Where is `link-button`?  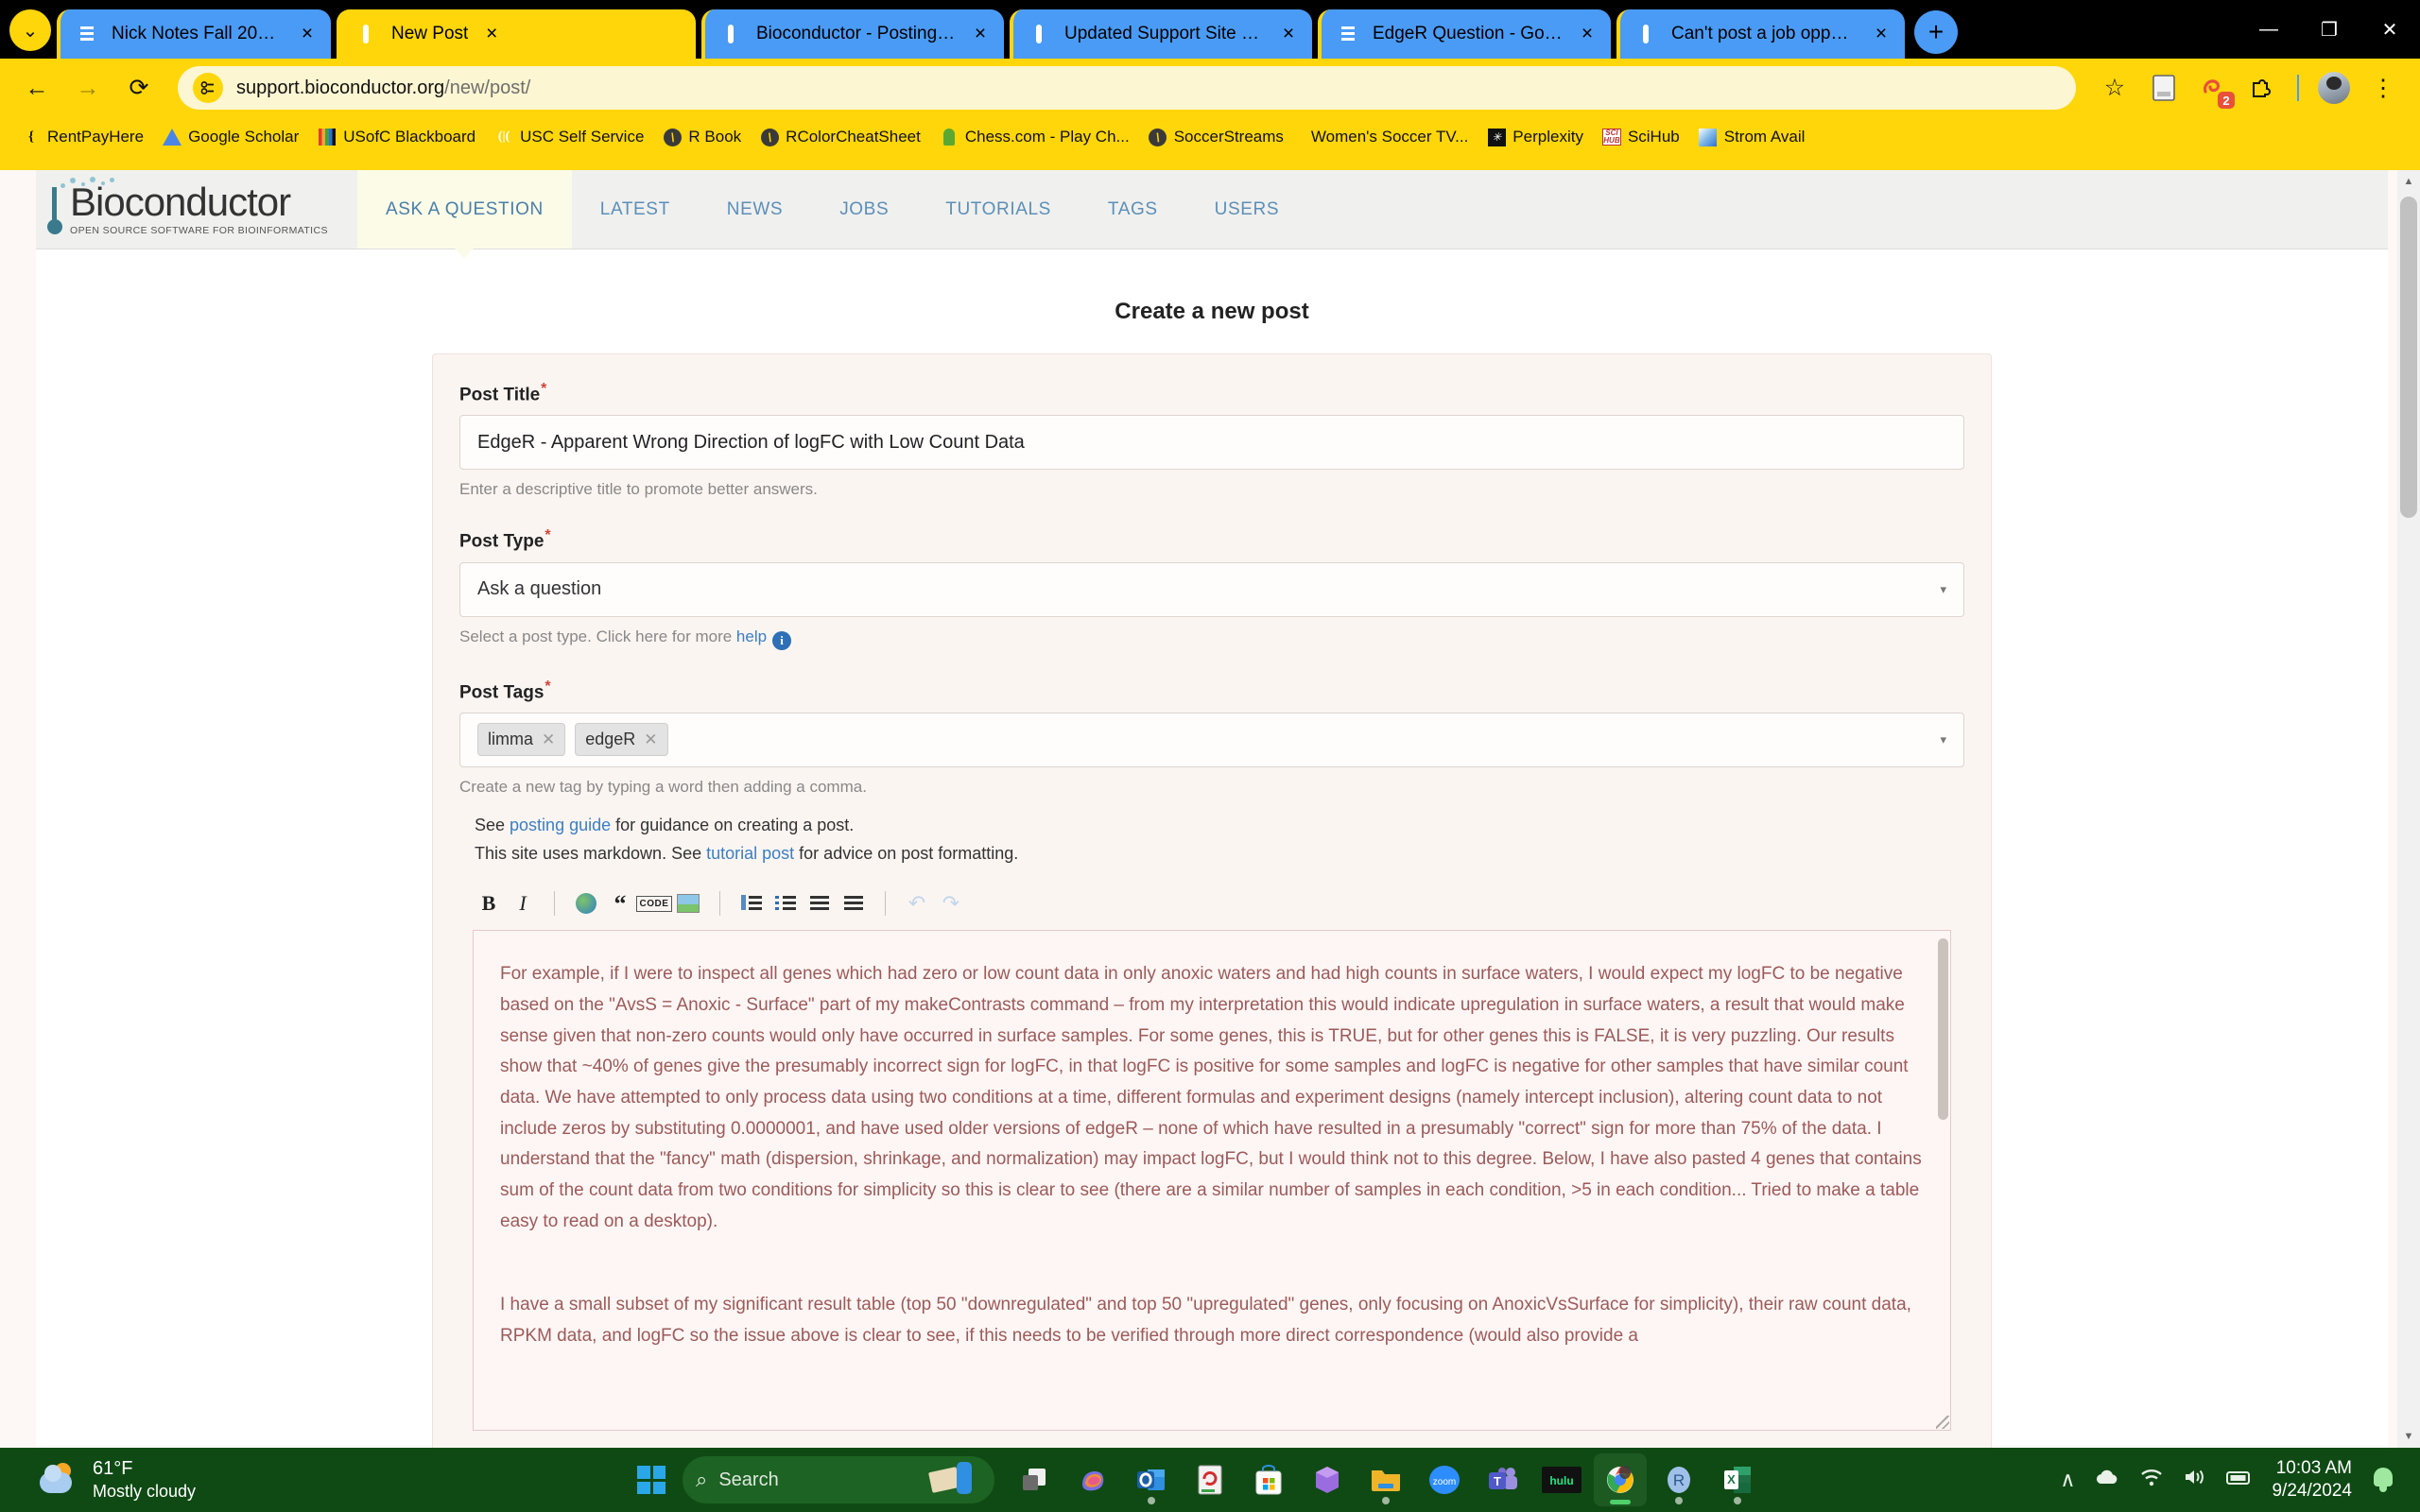
link-button is located at coordinates (586, 903).